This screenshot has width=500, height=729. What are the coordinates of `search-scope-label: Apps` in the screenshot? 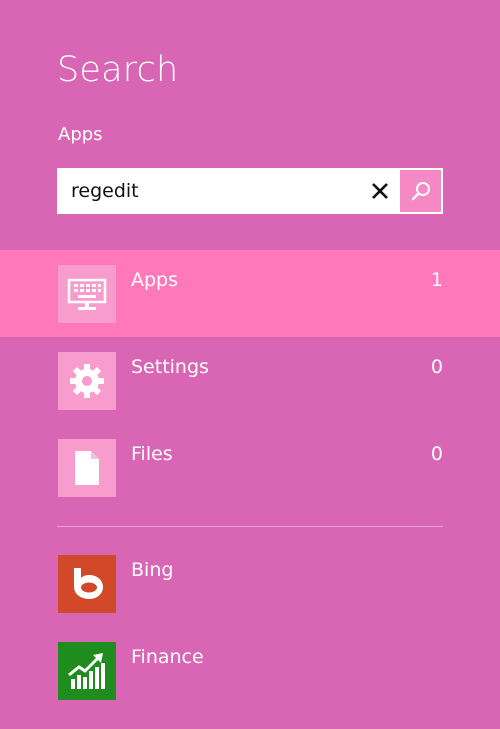 It's located at (80, 134).